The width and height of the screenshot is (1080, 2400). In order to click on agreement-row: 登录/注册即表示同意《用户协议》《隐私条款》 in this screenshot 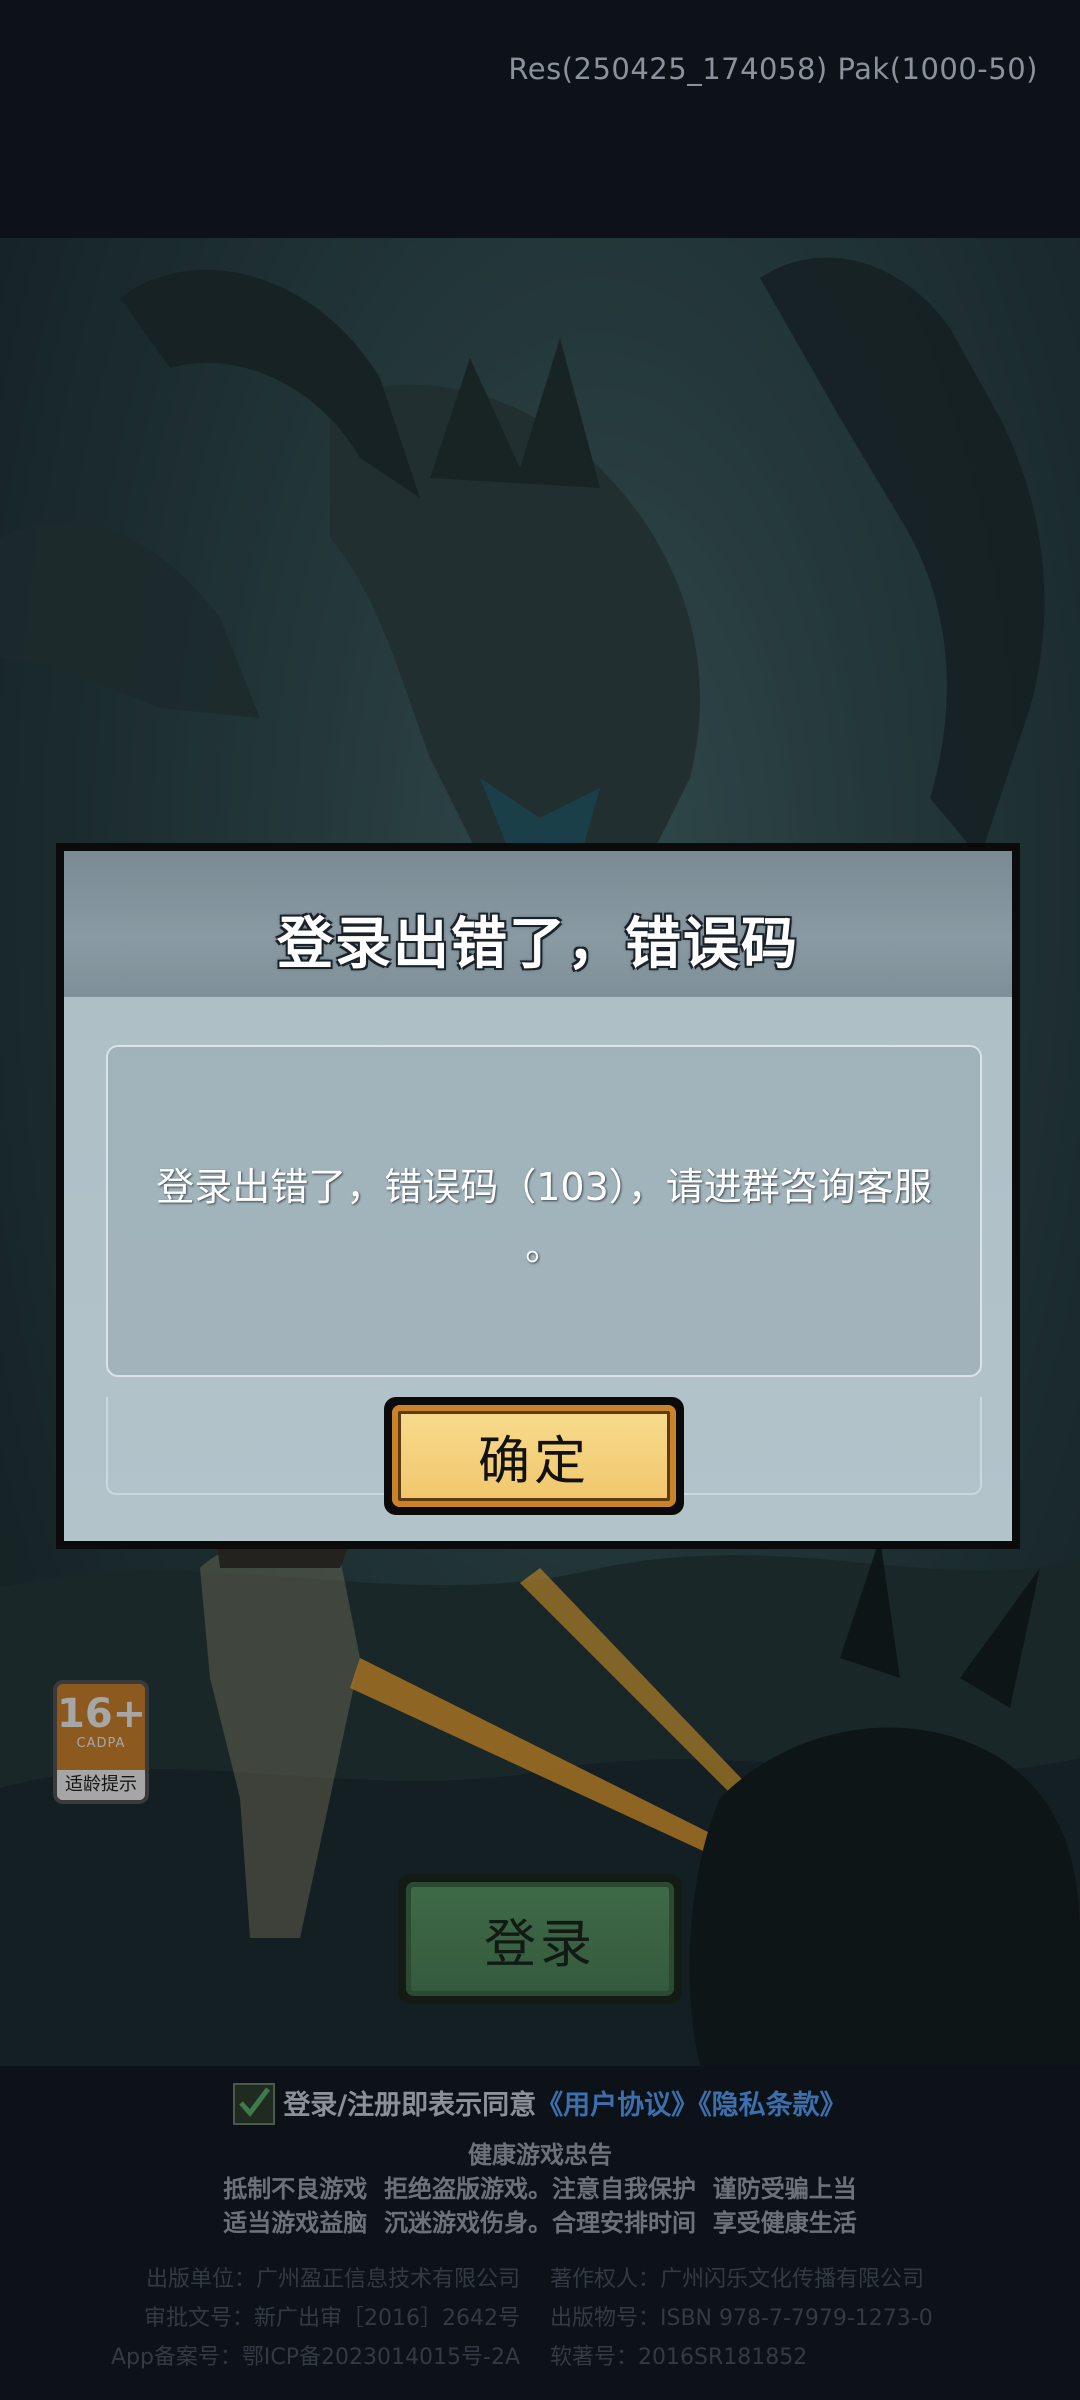, I will do `click(540, 2105)`.